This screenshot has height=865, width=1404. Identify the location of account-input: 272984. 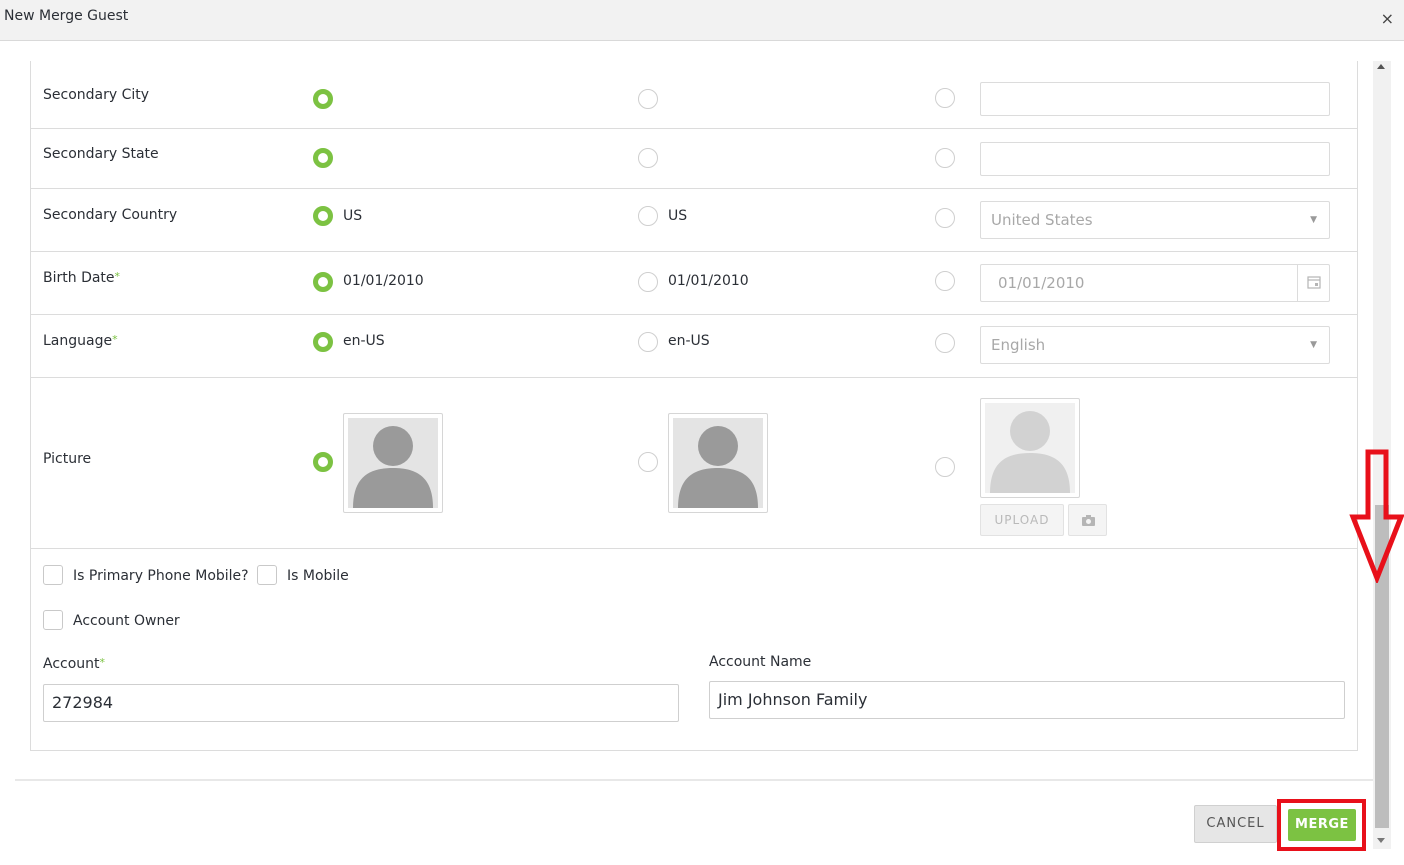
(361, 703).